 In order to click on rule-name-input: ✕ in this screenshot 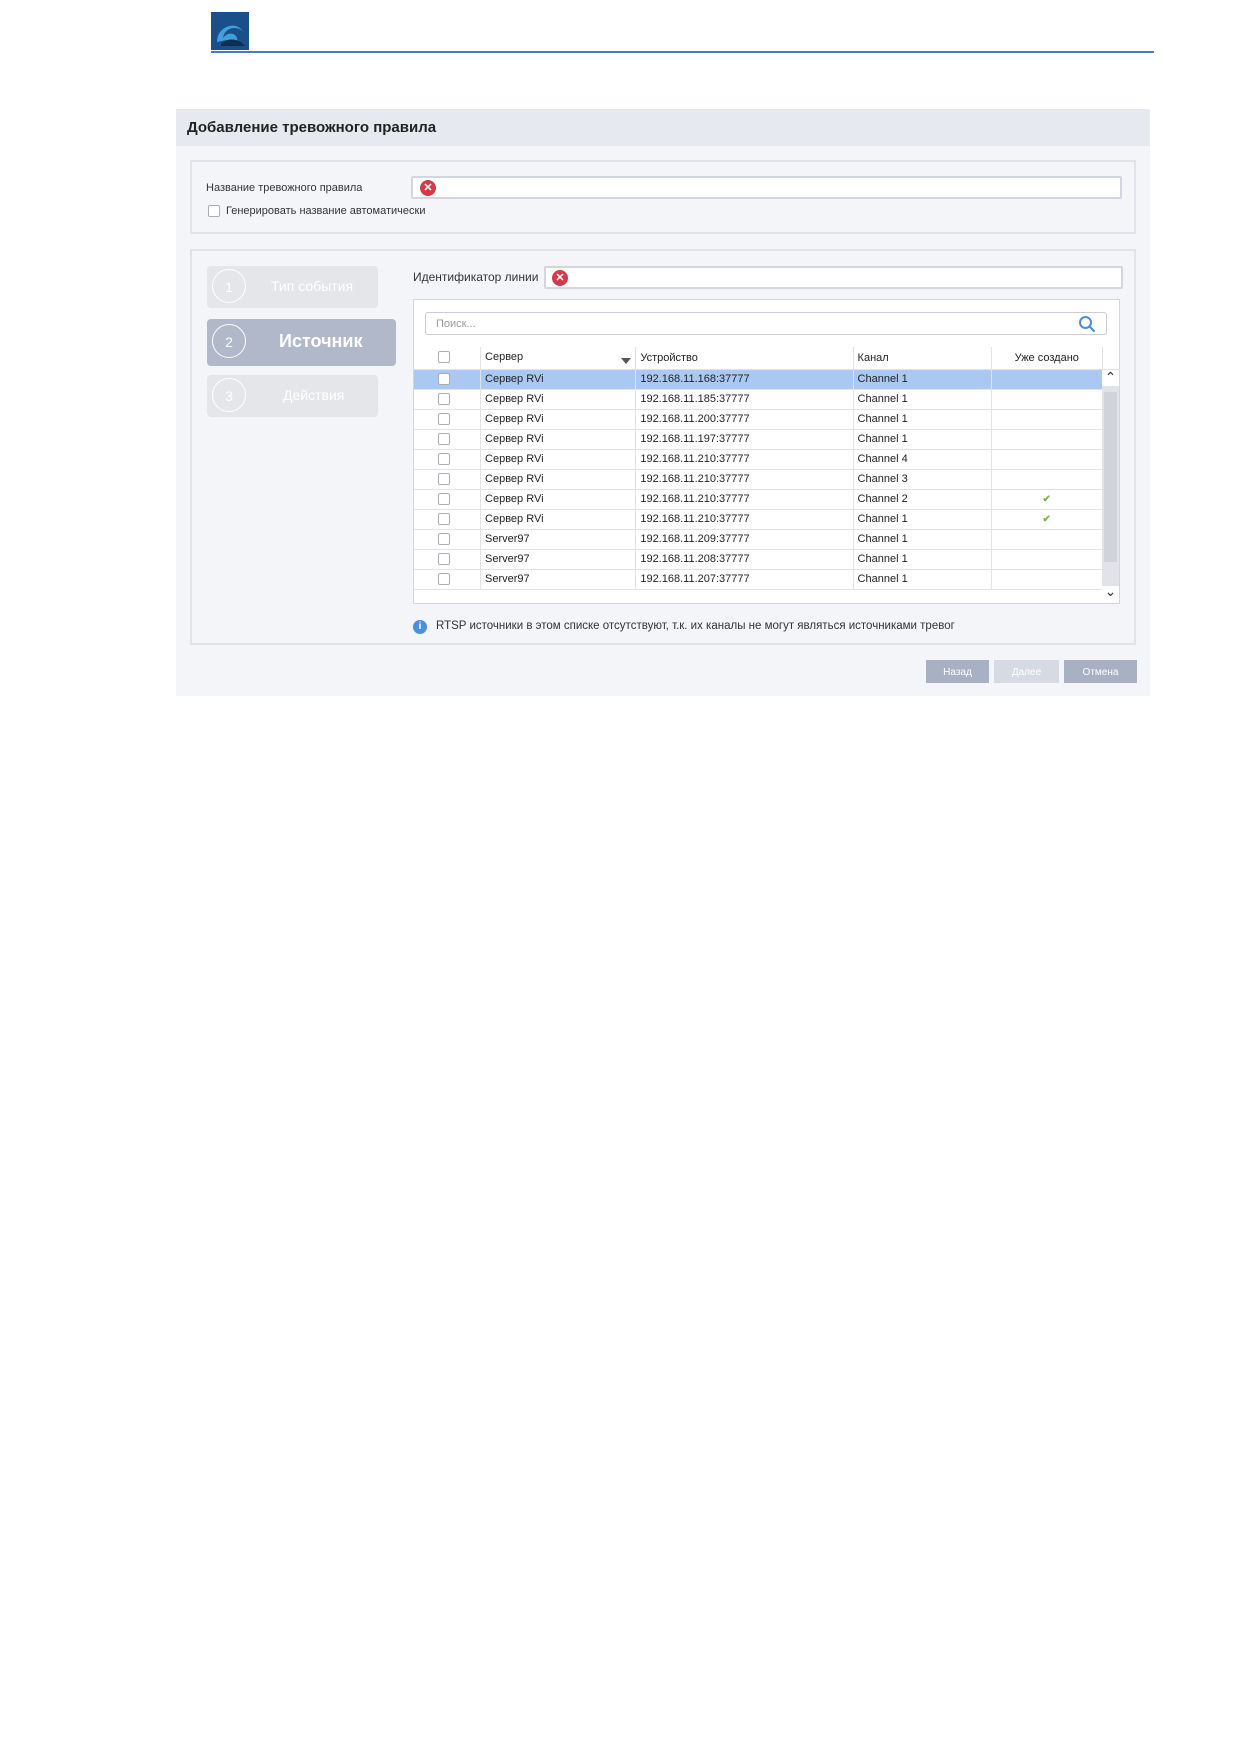, I will do `click(766, 187)`.